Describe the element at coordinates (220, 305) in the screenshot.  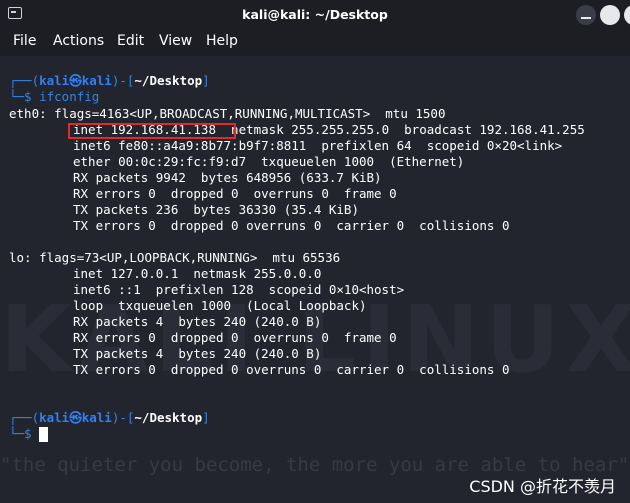
I see `lo-loop: loop txqueuelen 1000 (Local Loopback)` at that location.